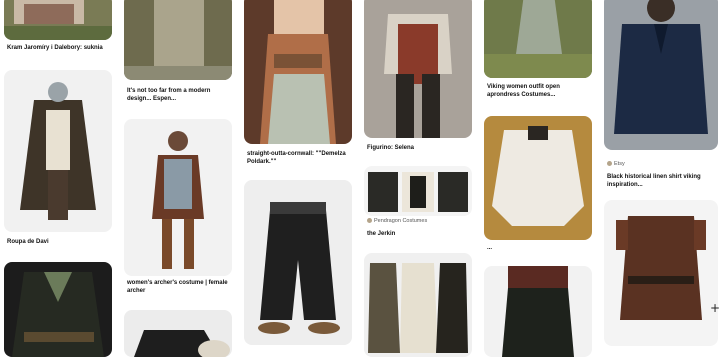  Describe the element at coordinates (715, 308) in the screenshot. I see `add-icon: +` at that location.